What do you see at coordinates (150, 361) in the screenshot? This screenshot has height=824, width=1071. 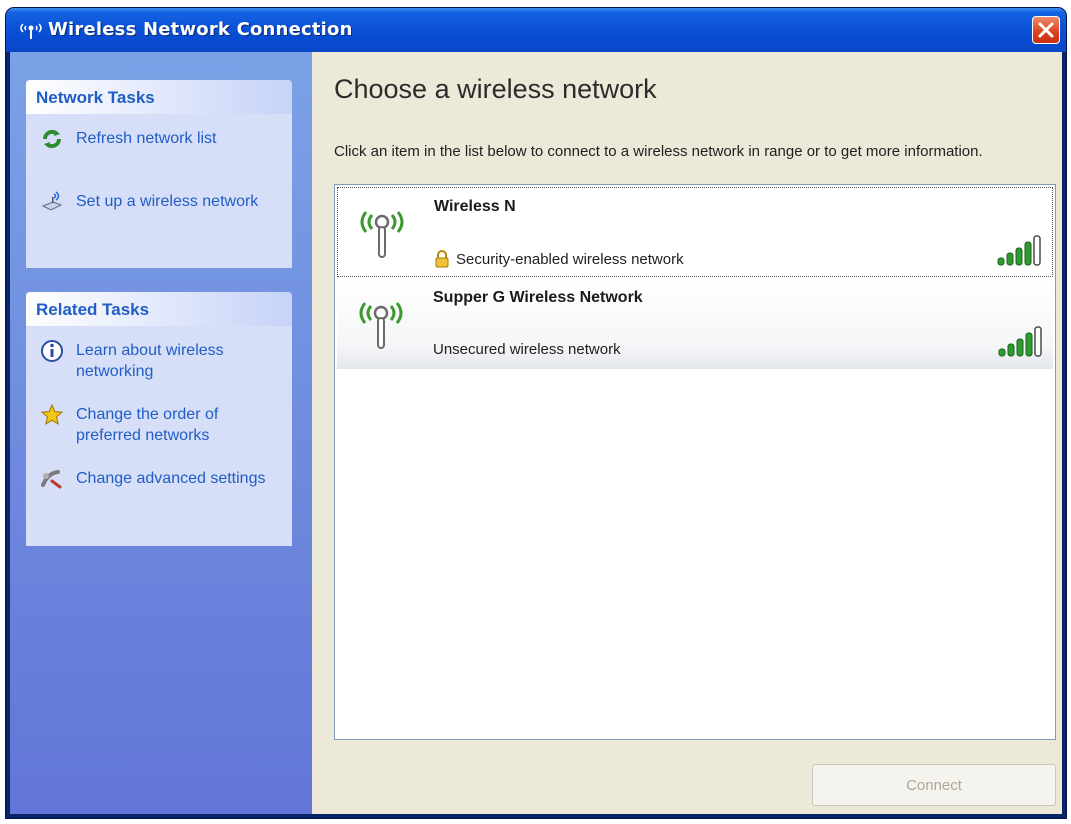 I see `learn-wireless-label: Learn about wireless networking` at bounding box center [150, 361].